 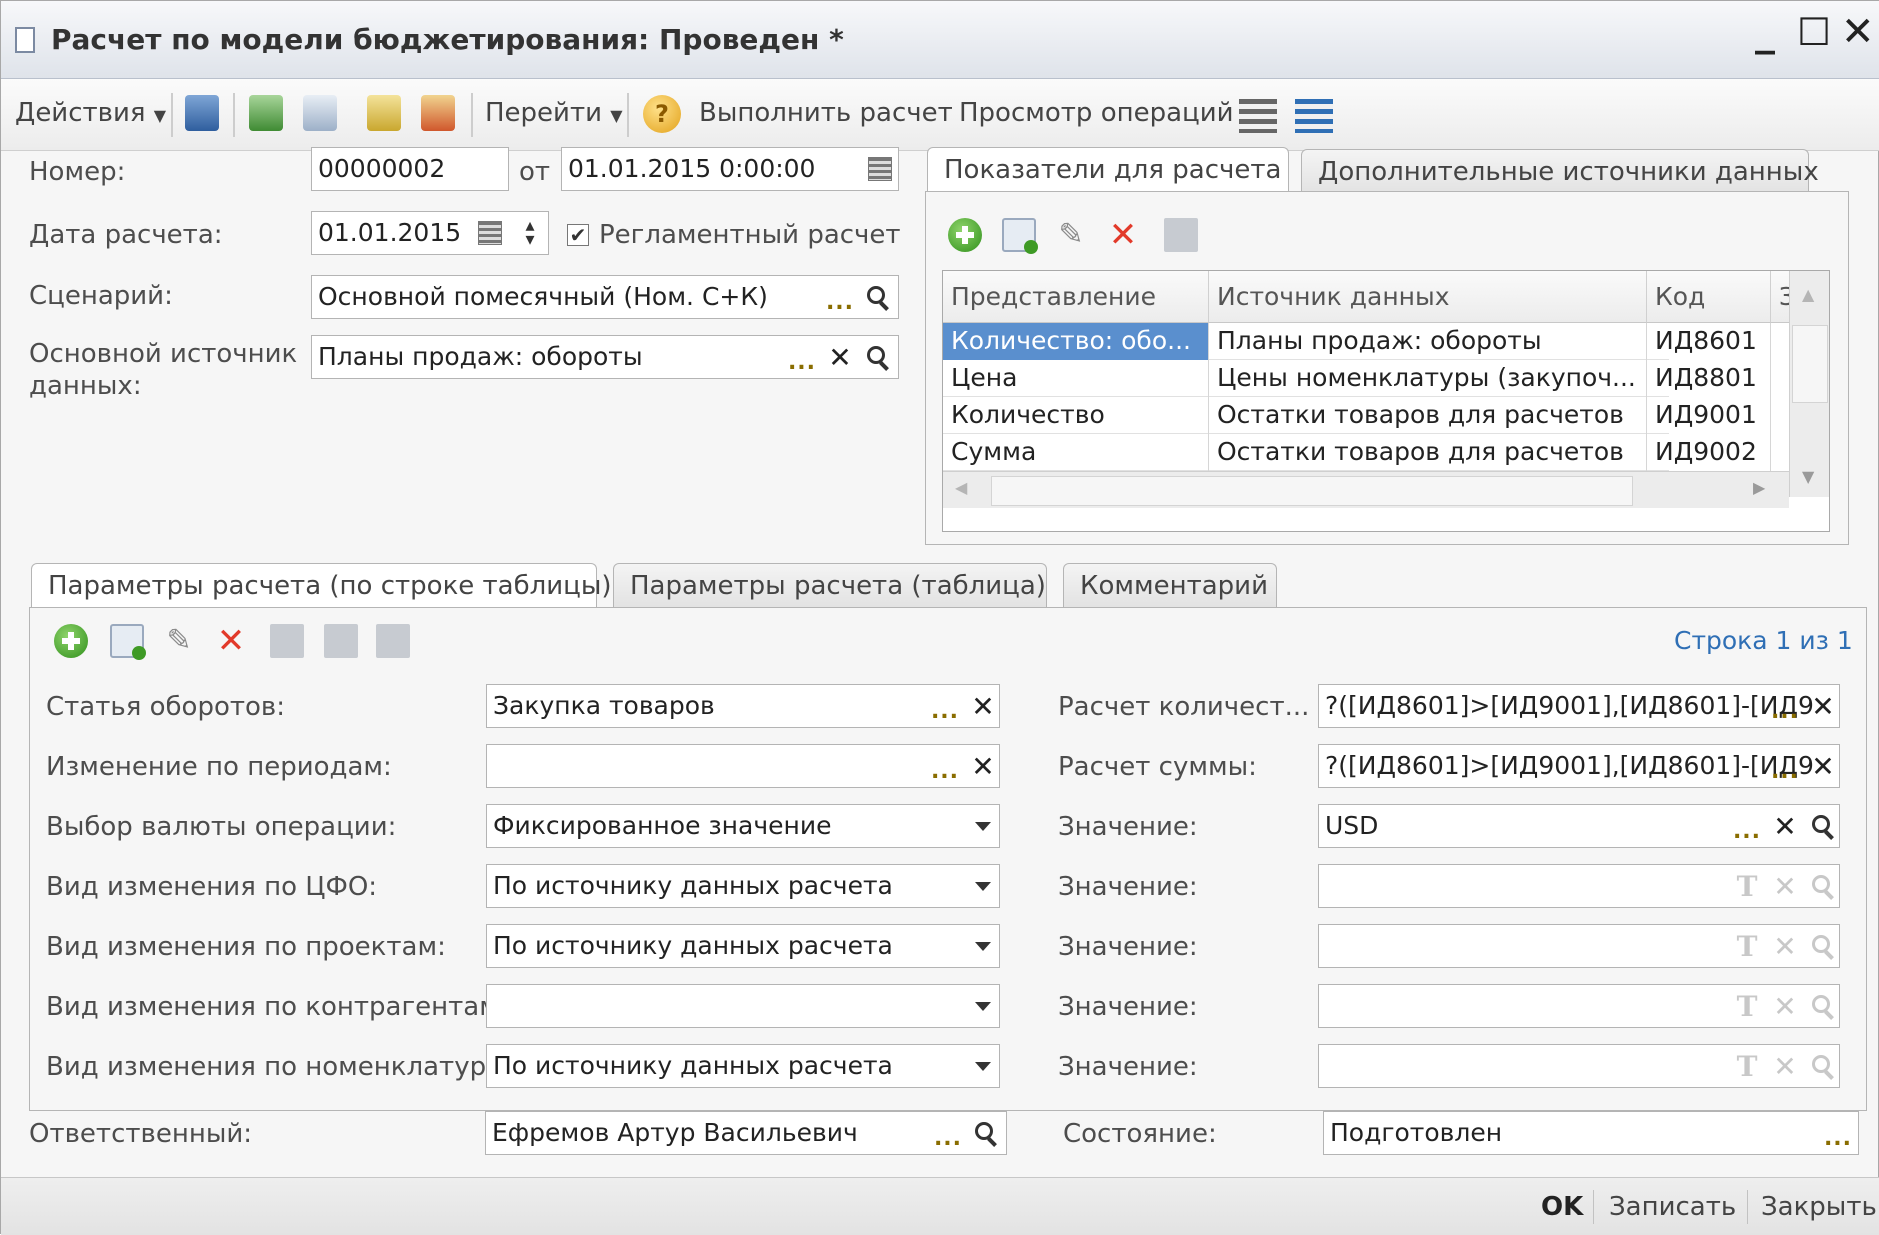 What do you see at coordinates (743, 946) in the screenshot?
I see `projects-change-select: По источнику данных расчета` at bounding box center [743, 946].